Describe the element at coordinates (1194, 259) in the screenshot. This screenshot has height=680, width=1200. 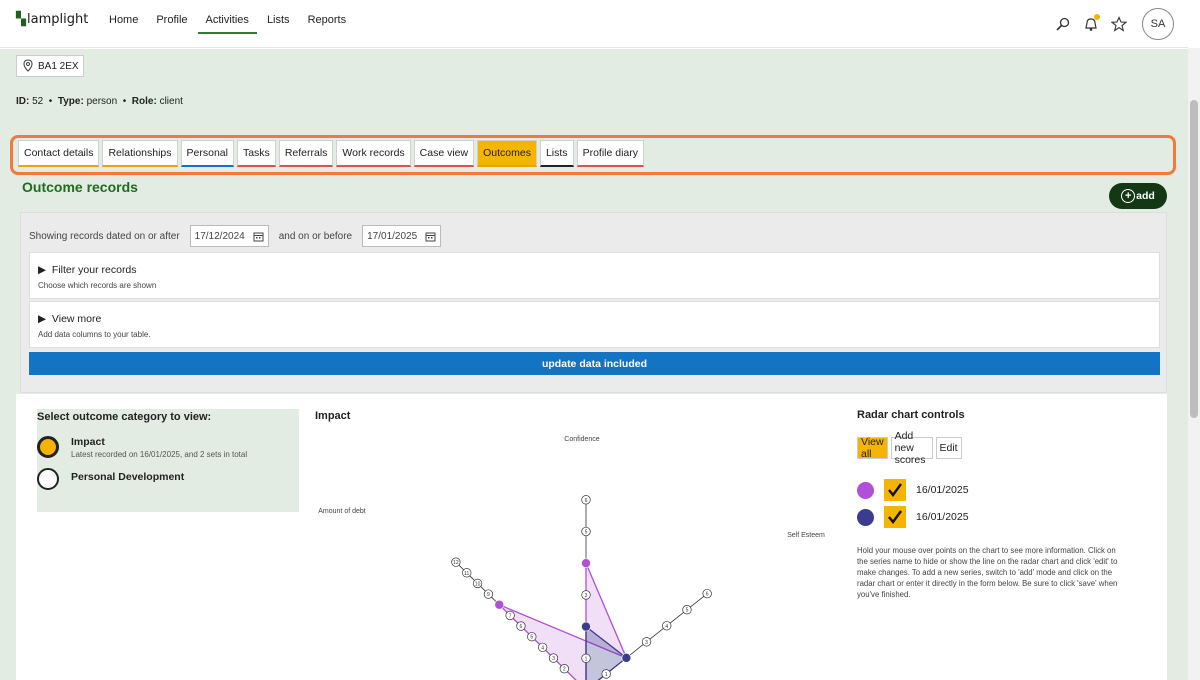
I see `scrollbar-thumb` at that location.